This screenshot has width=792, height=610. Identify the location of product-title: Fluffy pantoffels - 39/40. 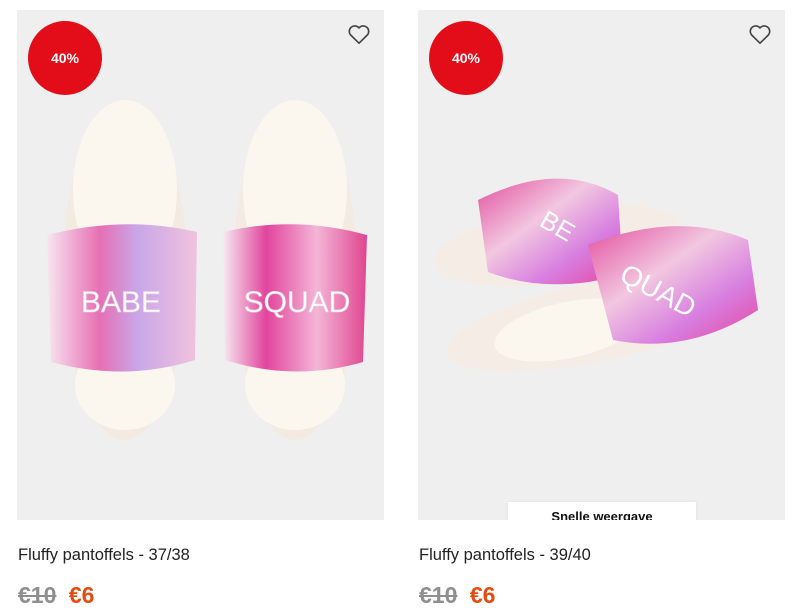
(505, 555).